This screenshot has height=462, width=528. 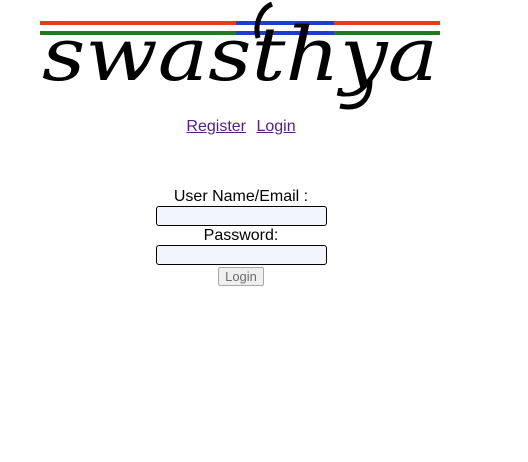 I want to click on login-button: Login, so click(x=241, y=276).